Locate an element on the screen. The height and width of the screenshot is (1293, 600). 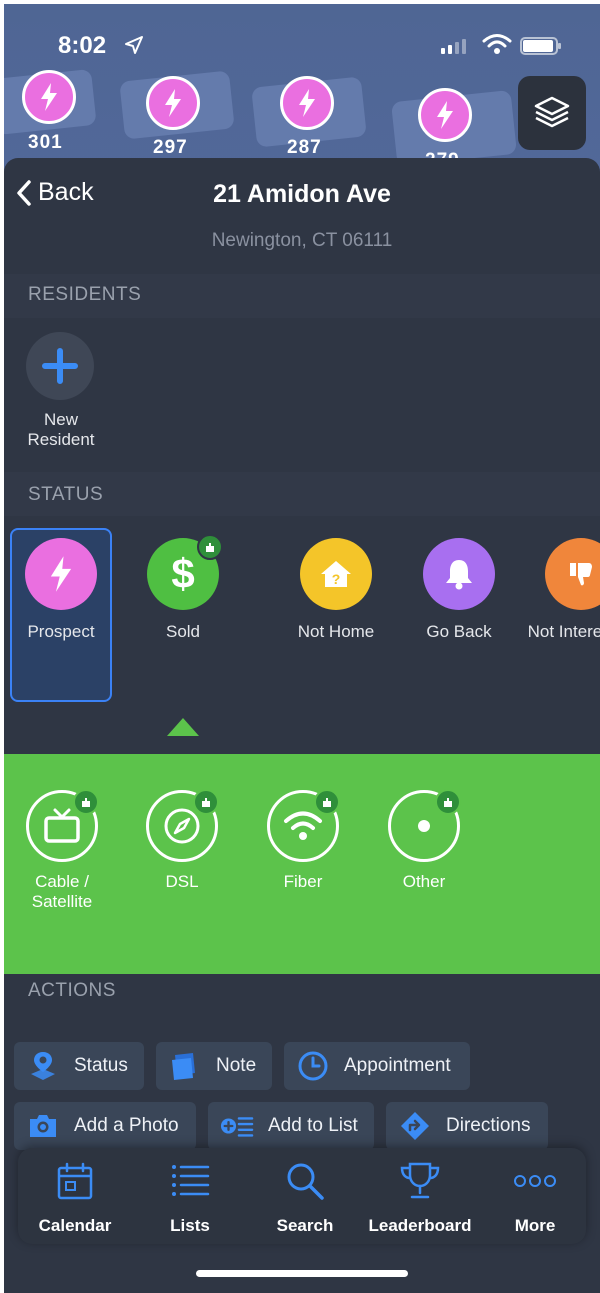
sub-status-label: Fiber is located at coordinates (303, 881).